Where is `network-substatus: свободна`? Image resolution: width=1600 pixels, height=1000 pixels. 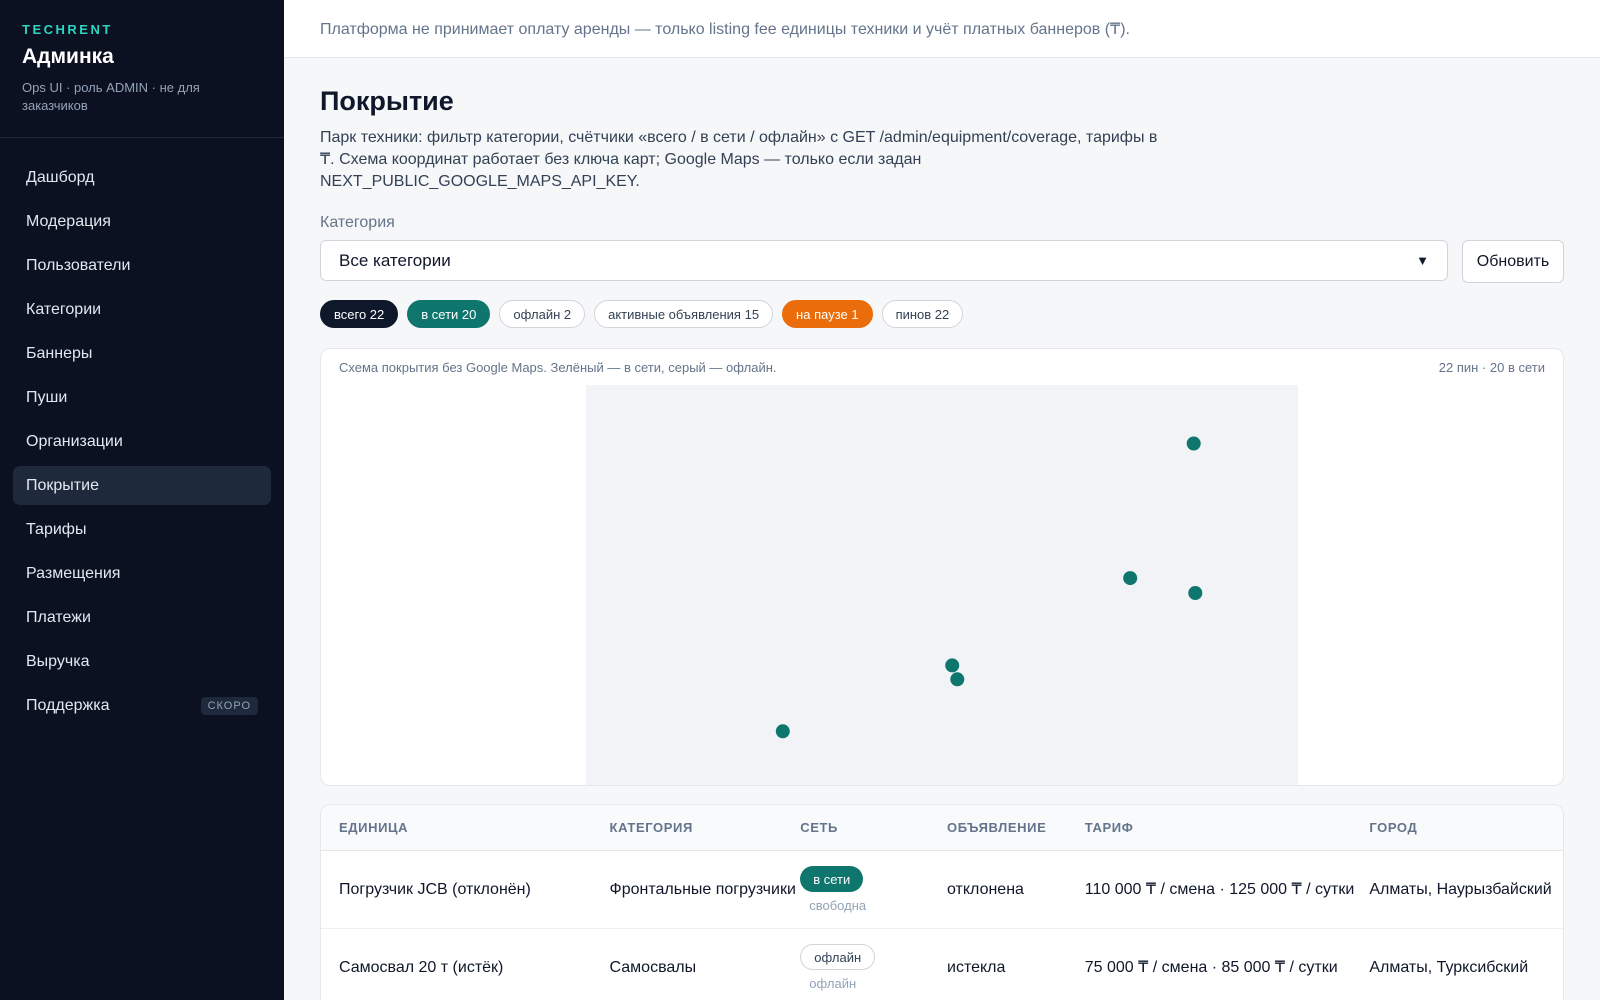
network-substatus: свободна is located at coordinates (838, 905).